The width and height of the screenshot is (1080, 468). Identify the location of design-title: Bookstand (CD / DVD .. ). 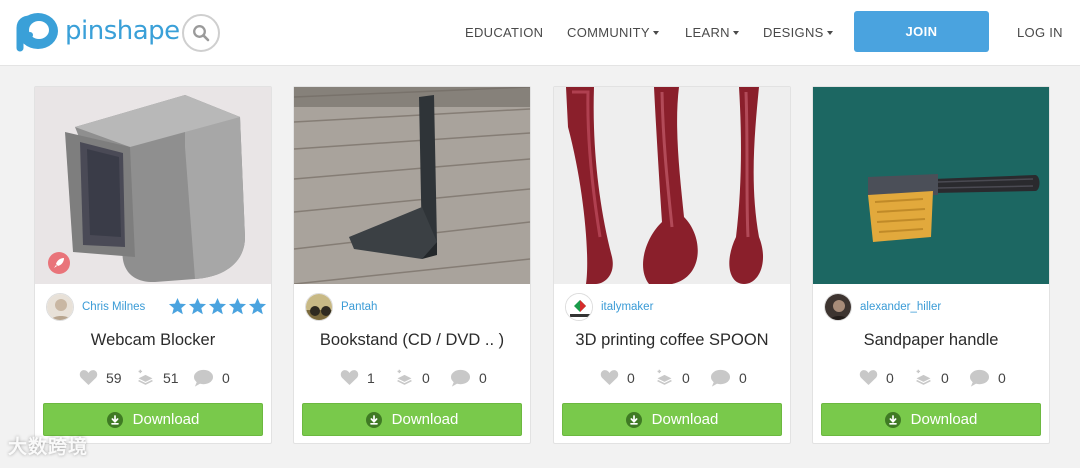
(412, 340).